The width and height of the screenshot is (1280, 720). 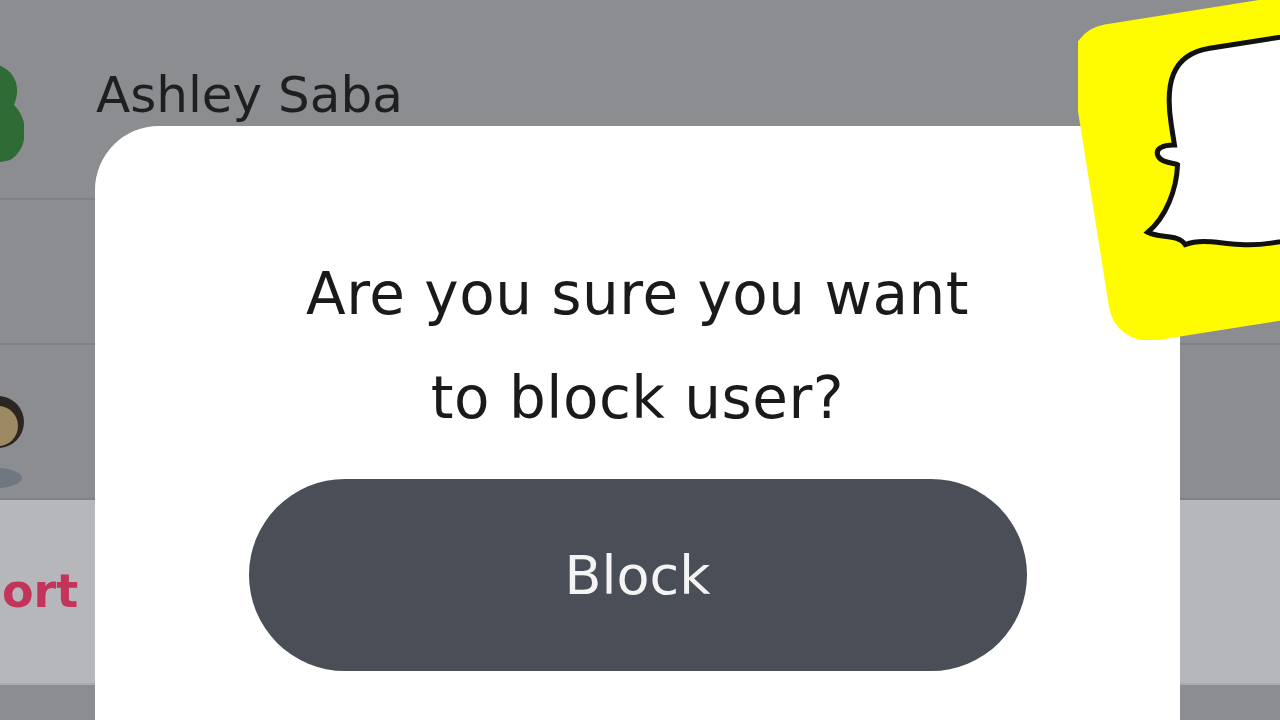 I want to click on contact-name: Ashley Saba, so click(x=249, y=95).